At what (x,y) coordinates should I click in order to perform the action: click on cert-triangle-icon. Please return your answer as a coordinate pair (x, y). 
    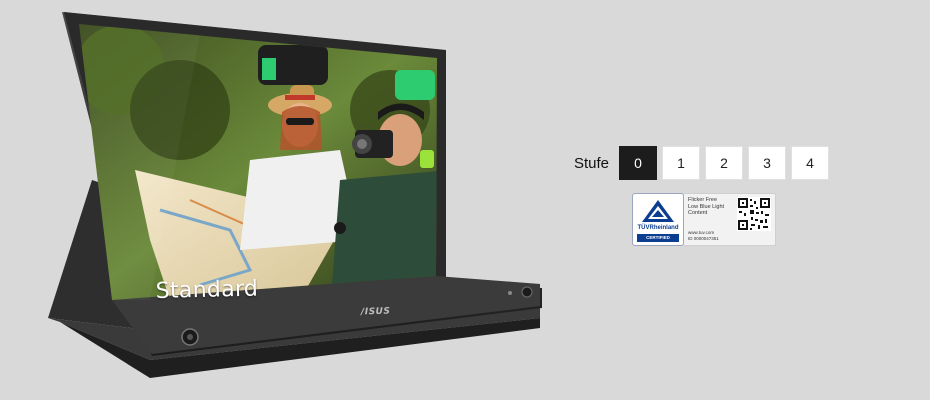
    Looking at the image, I should click on (658, 210).